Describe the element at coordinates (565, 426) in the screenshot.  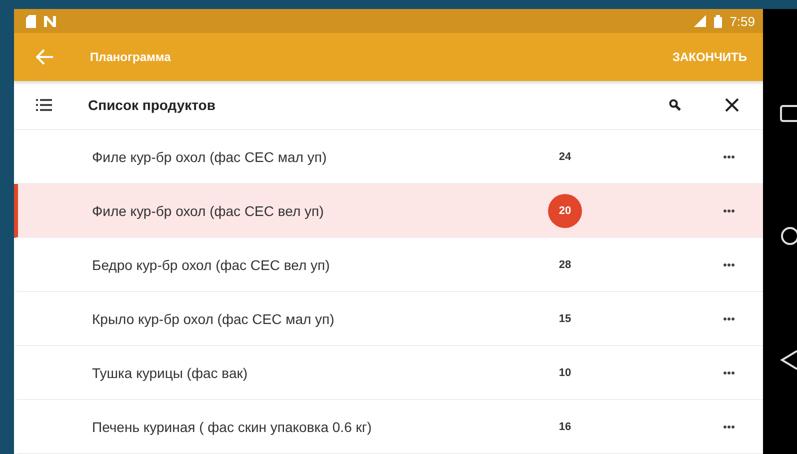
I see `quantity: 16` at that location.